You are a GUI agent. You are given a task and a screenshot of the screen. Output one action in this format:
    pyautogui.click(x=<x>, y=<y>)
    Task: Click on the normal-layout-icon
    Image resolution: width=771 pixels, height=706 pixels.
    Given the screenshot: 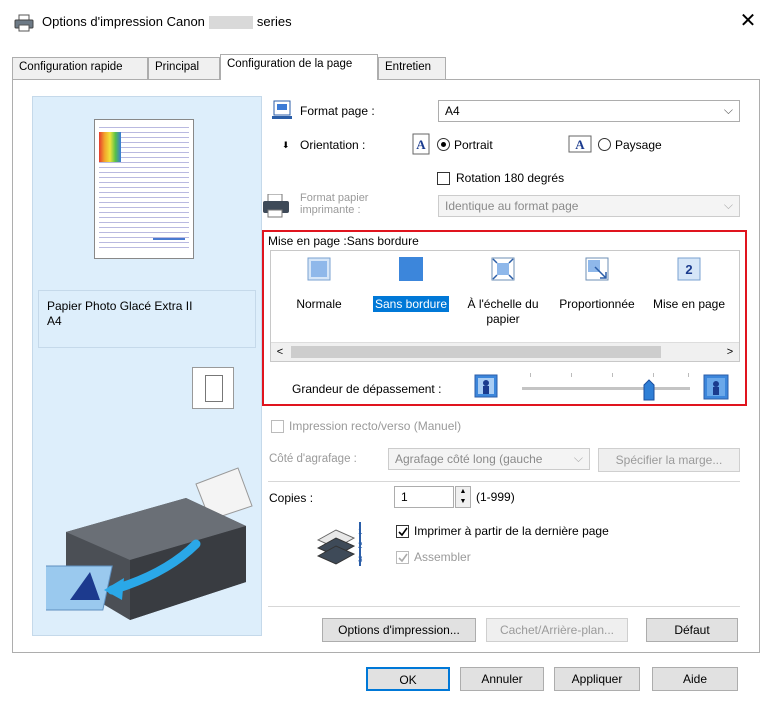 What is the action you would take?
    pyautogui.click(x=319, y=269)
    